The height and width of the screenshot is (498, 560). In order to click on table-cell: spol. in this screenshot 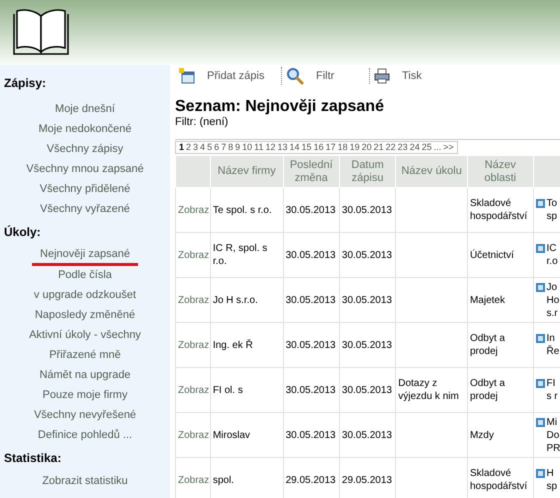, I will do `click(247, 478)`.